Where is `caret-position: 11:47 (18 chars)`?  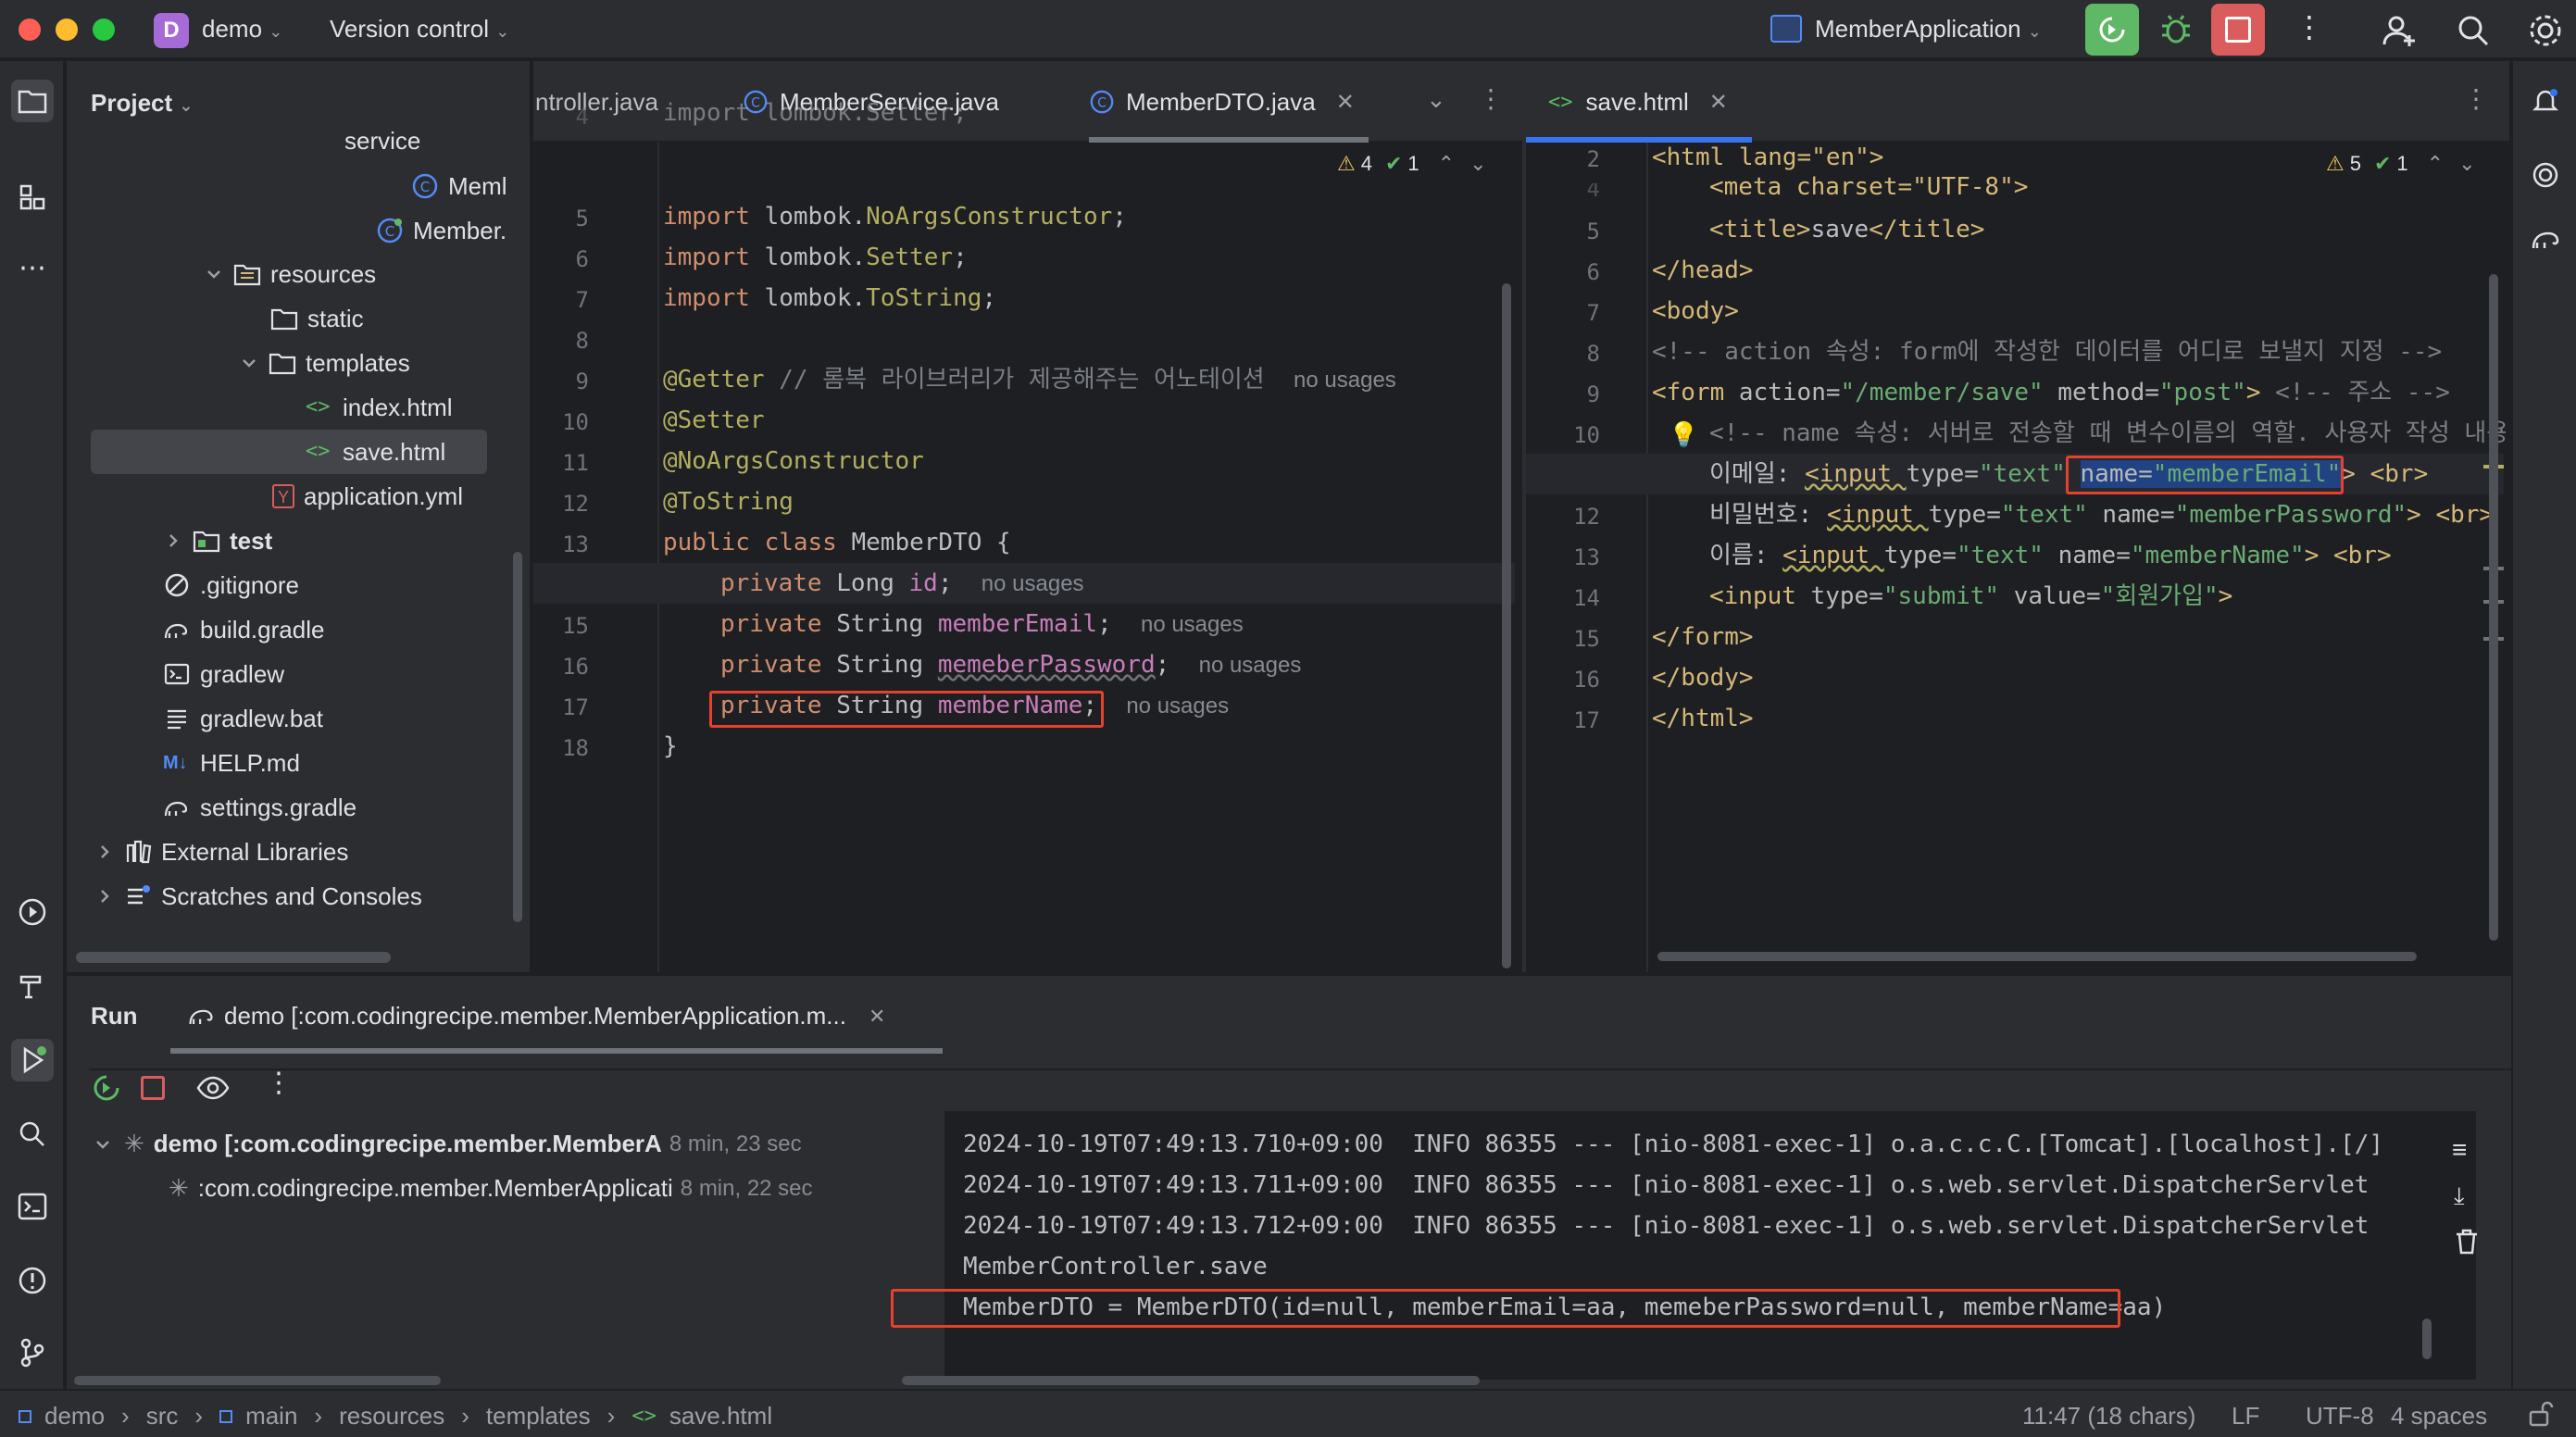
caret-position: 11:47 (18 chars) is located at coordinates (2109, 1417).